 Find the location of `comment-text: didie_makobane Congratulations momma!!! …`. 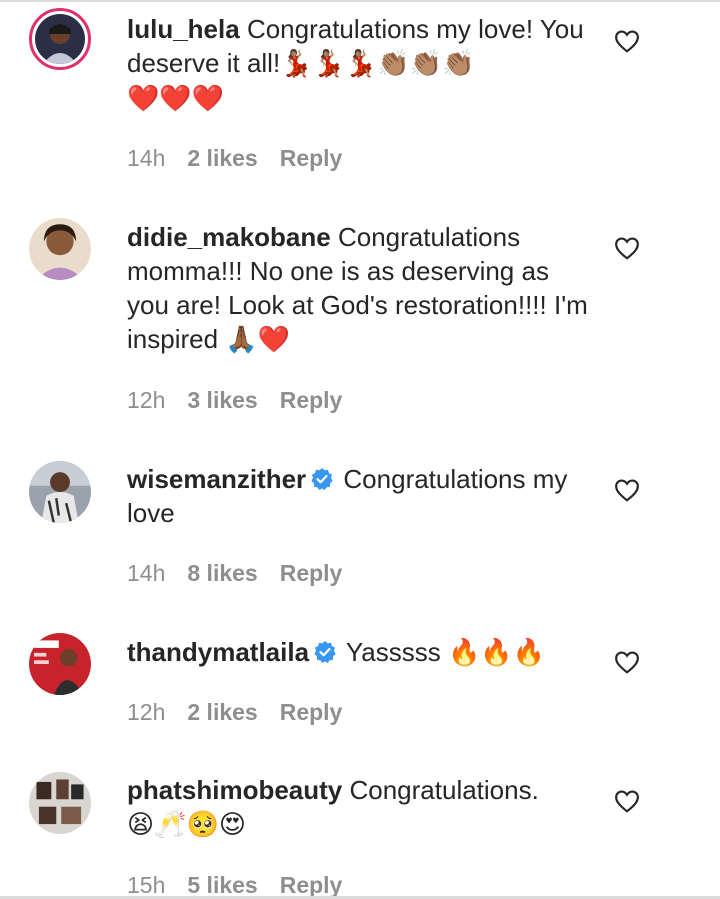

comment-text: didie_makobane Congratulations momma!!! … is located at coordinates (362, 288).